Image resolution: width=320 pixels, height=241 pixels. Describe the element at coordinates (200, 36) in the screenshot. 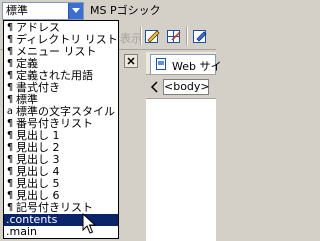

I see `edit-page-icon` at that location.